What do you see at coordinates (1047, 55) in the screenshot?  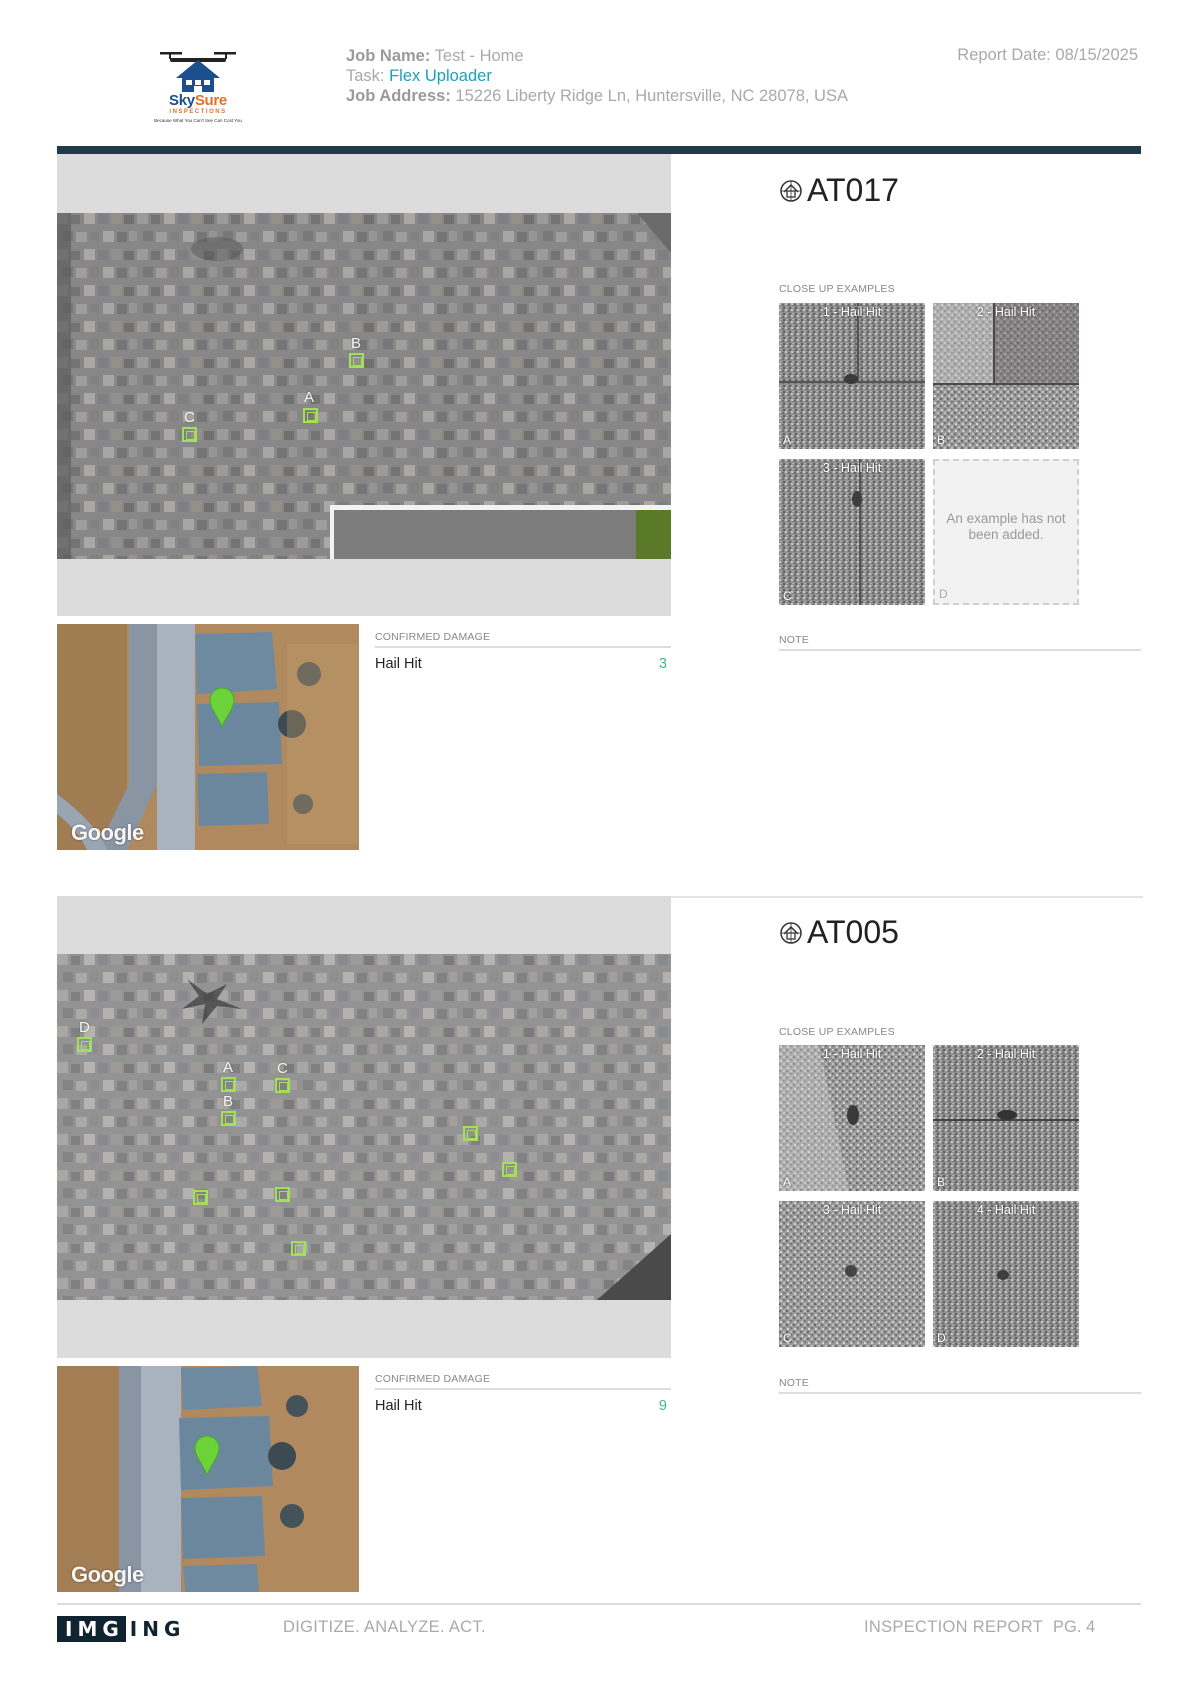 I see `report-date: Report Date: 08/15/2025` at bounding box center [1047, 55].